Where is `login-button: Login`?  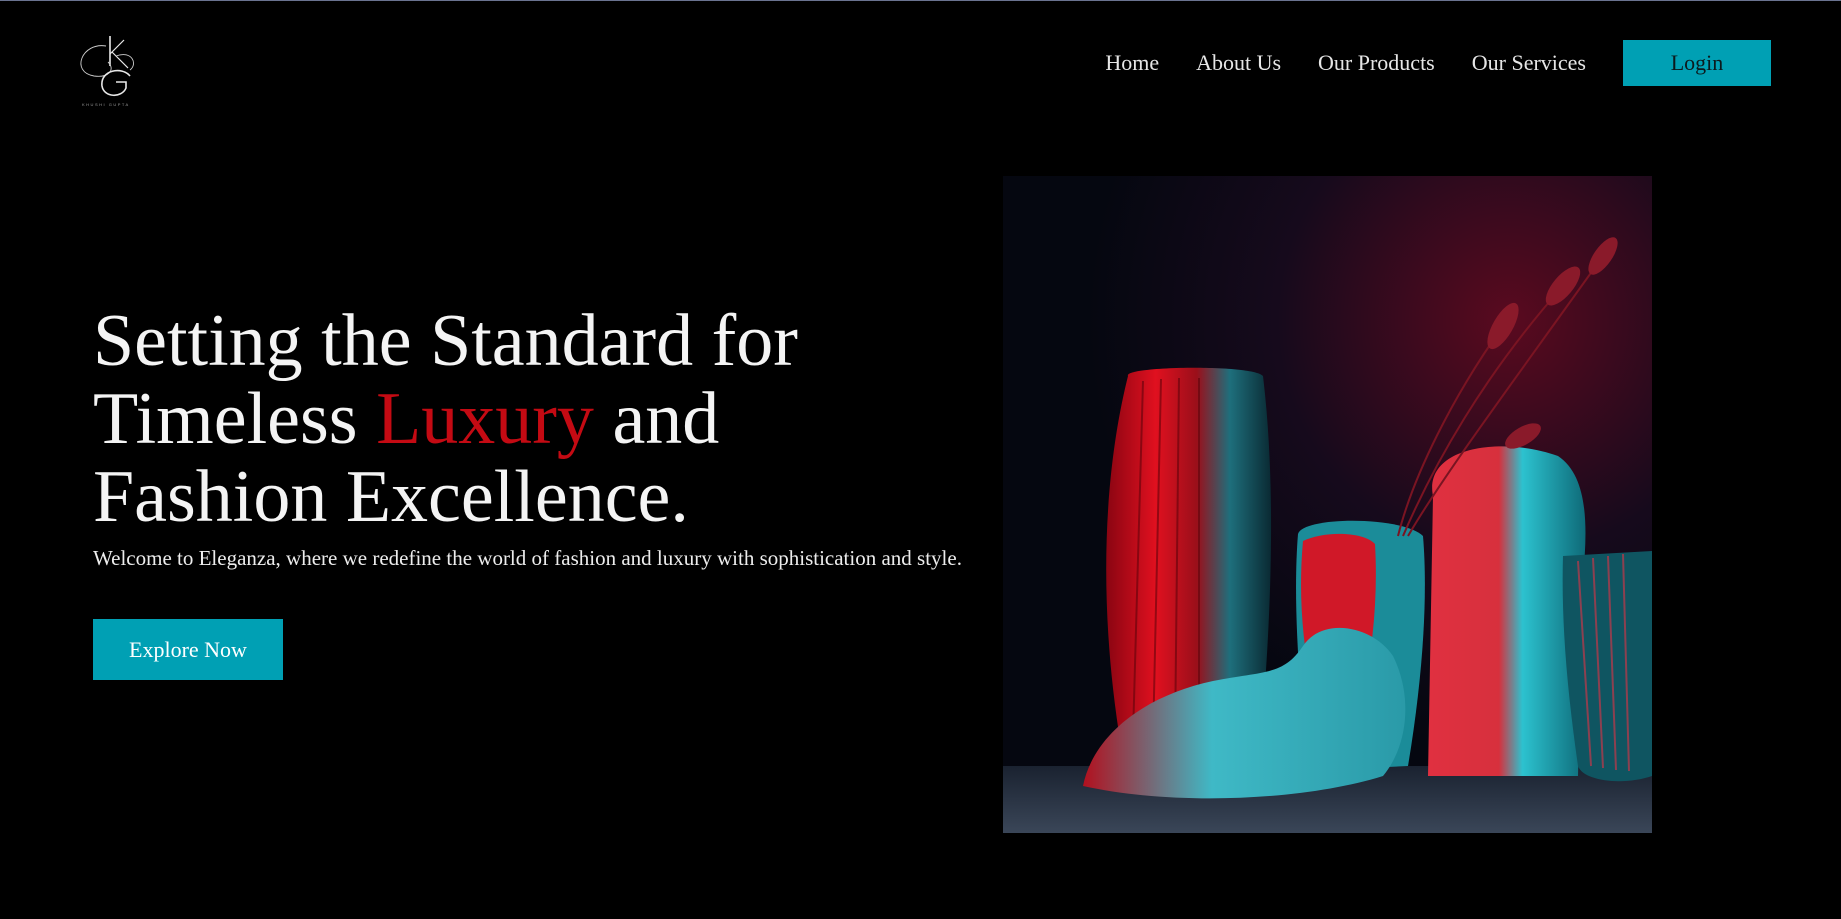
login-button: Login is located at coordinates (1697, 63).